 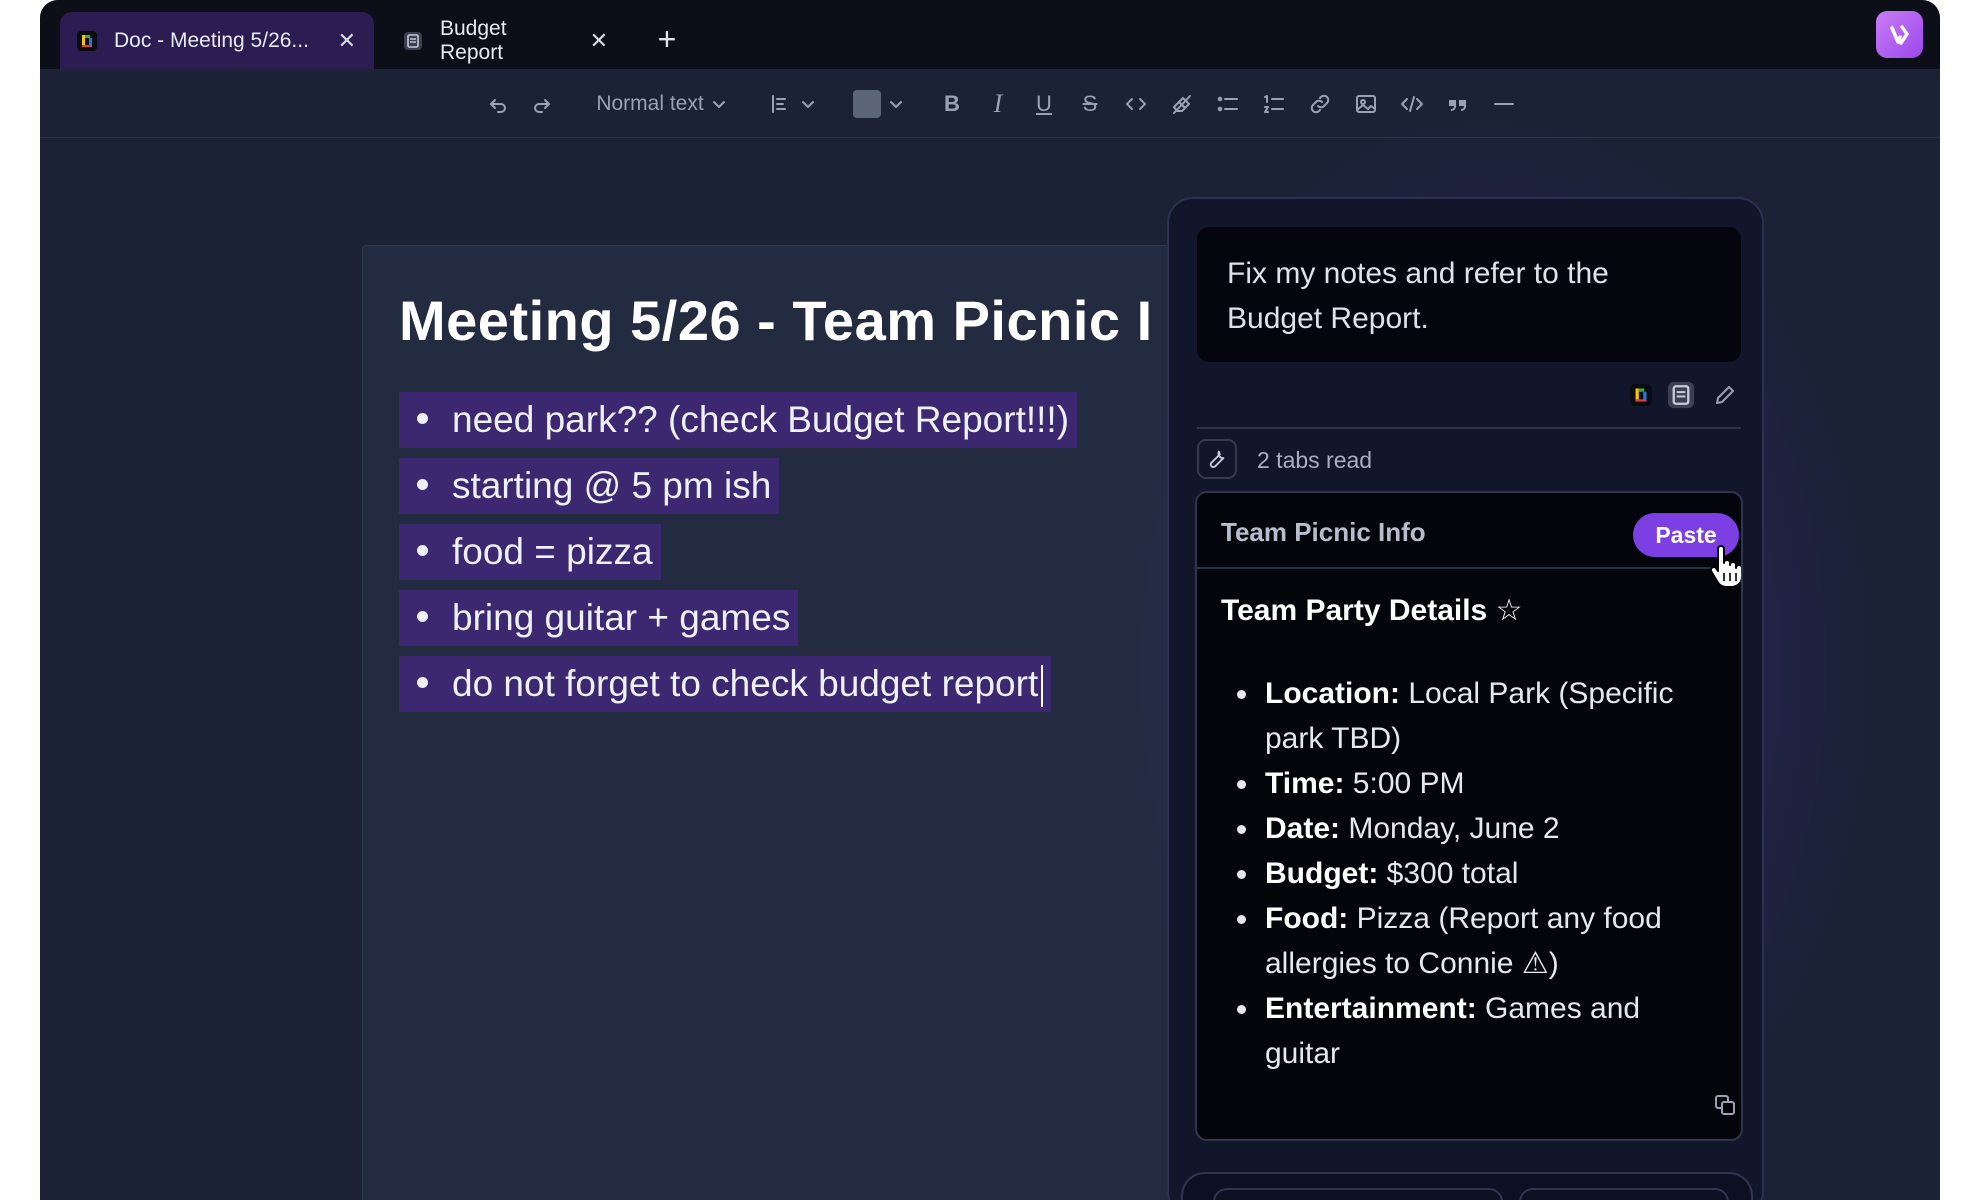 I want to click on detail-label: Time:, so click(x=1305, y=783).